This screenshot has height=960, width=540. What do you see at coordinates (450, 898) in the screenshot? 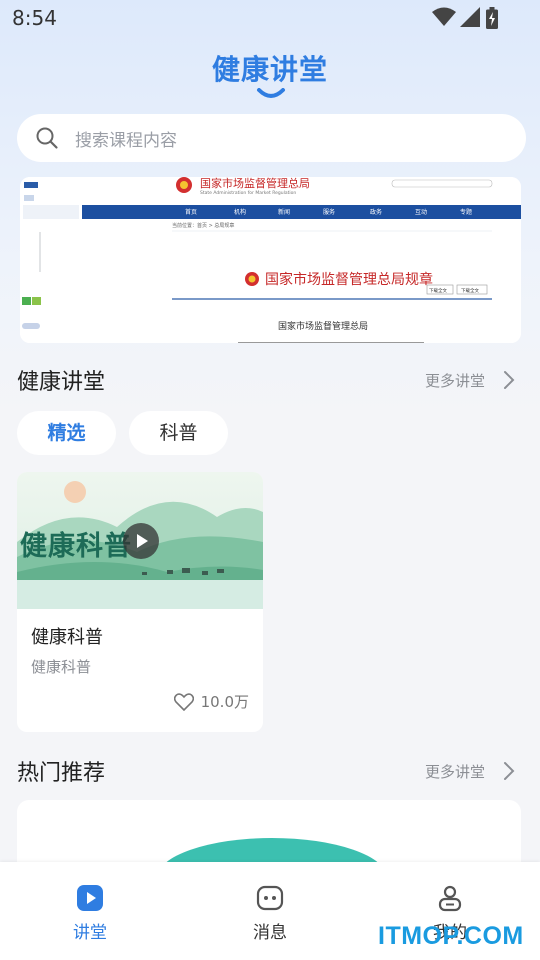
I see `profile-icon` at bounding box center [450, 898].